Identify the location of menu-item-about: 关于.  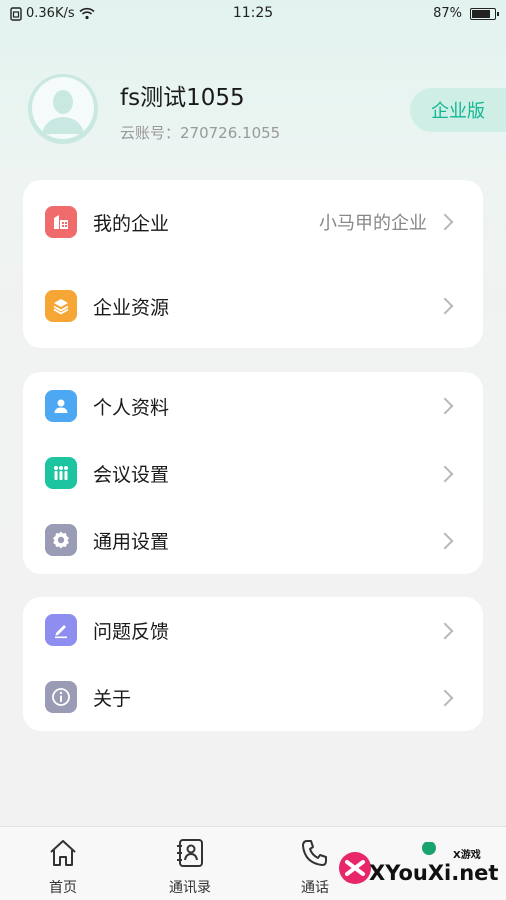
(253, 697).